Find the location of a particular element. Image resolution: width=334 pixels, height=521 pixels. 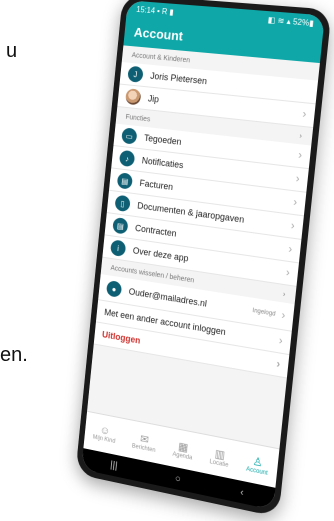

status-left-icons: ▪ R ▮ is located at coordinates (165, 11).